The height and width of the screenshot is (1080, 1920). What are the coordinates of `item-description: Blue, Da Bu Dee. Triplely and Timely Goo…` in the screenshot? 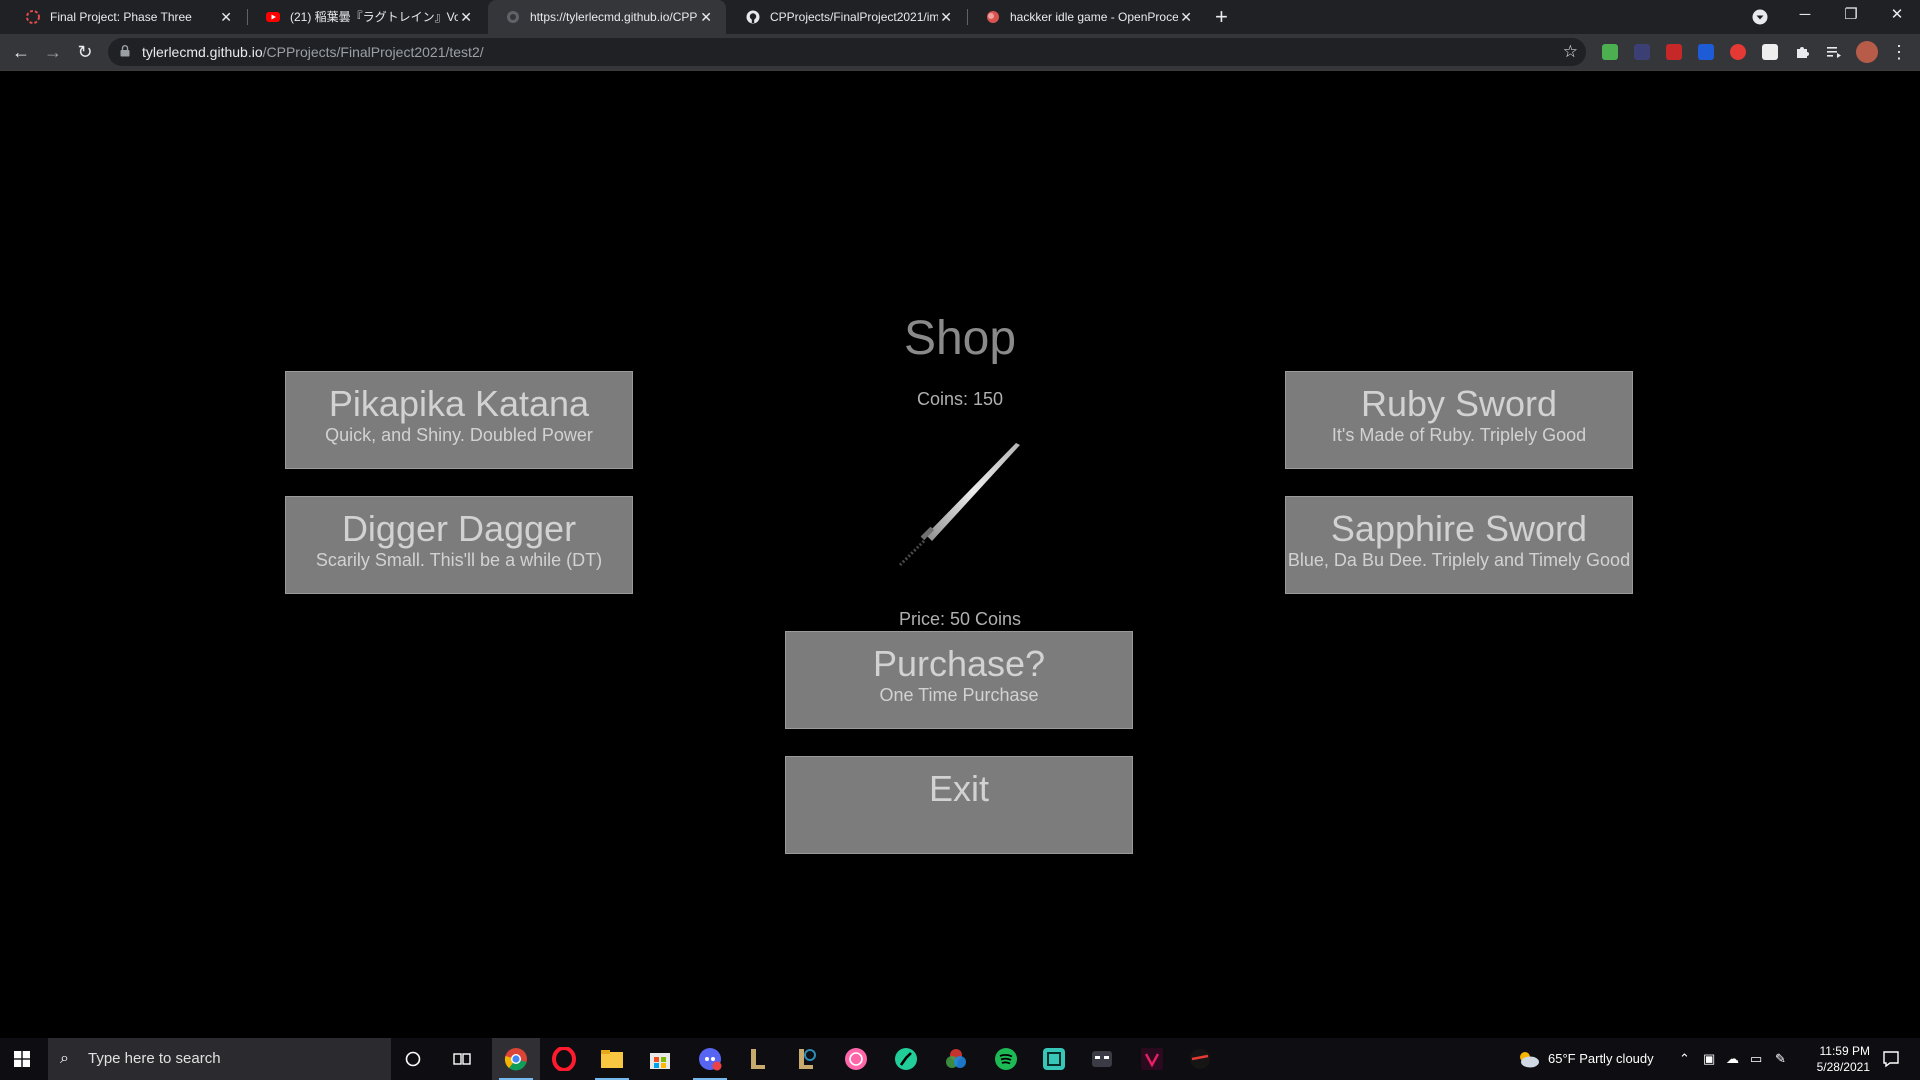 It's located at (1459, 560).